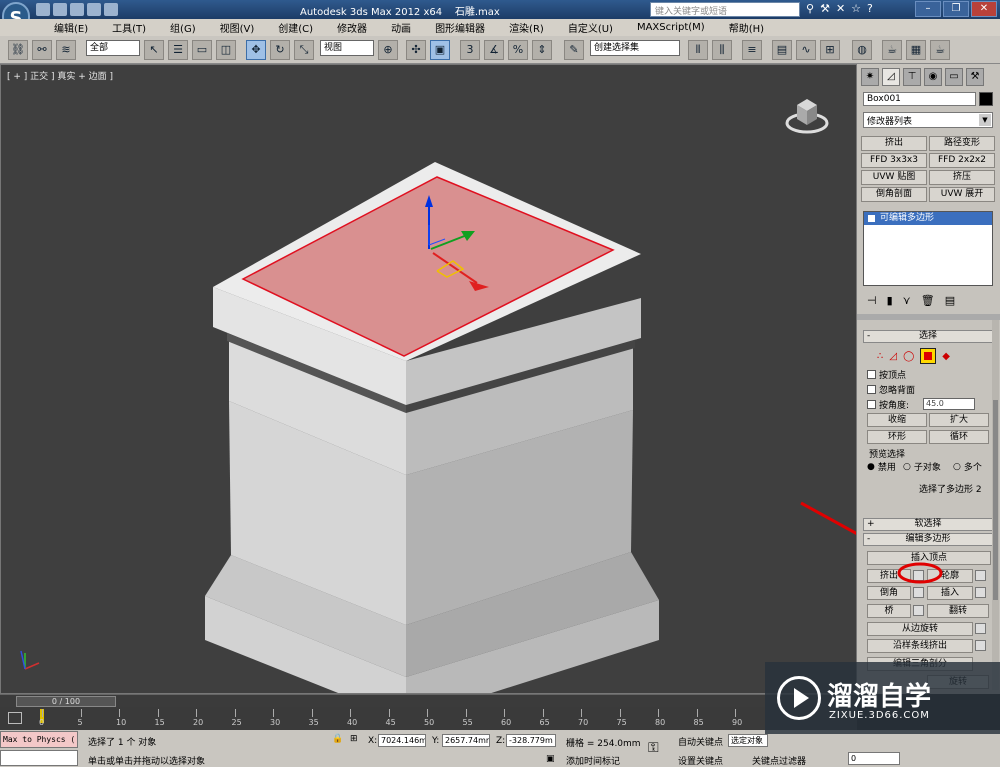  I want to click on edit-polygons-rollout-header: - 编辑多边形, so click(928, 539).